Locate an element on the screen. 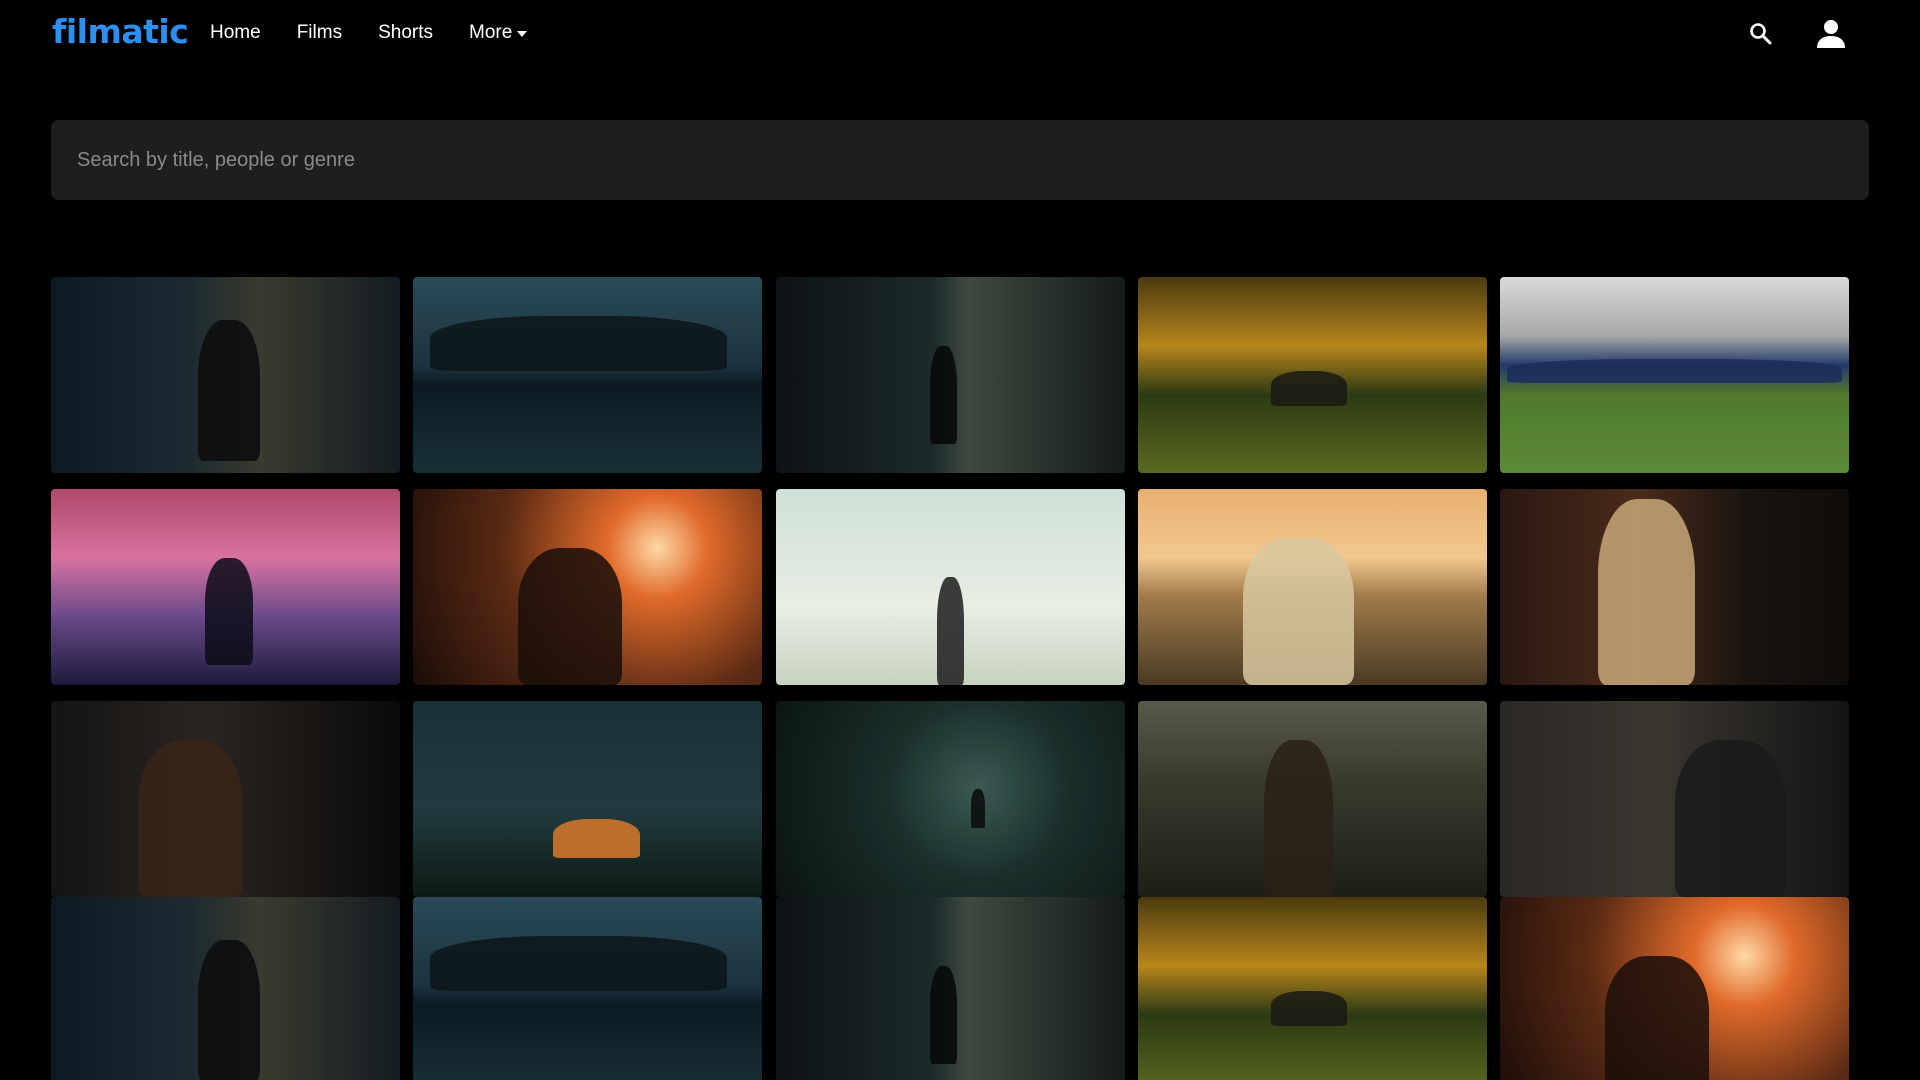 This screenshot has height=1080, width=1920. search-input is located at coordinates (973, 160).